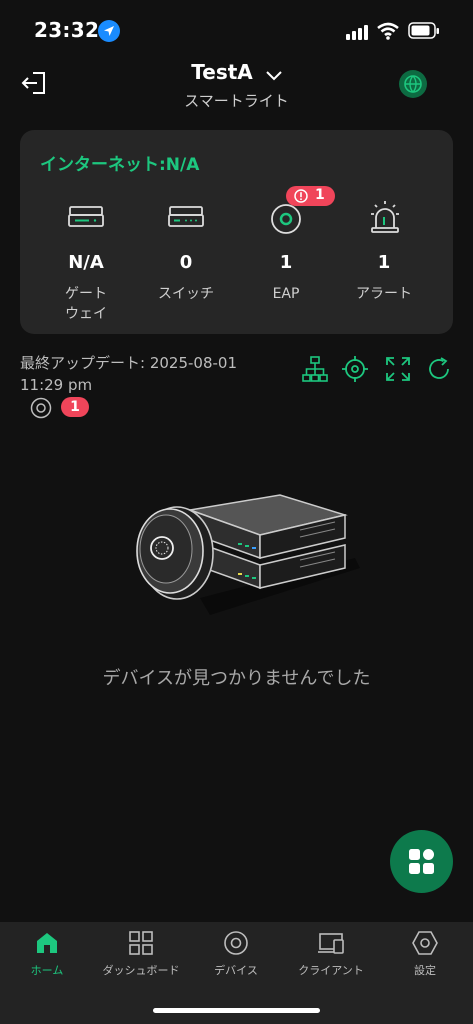  What do you see at coordinates (320, 195) in the screenshot?
I see `eap-alert-count: 1` at bounding box center [320, 195].